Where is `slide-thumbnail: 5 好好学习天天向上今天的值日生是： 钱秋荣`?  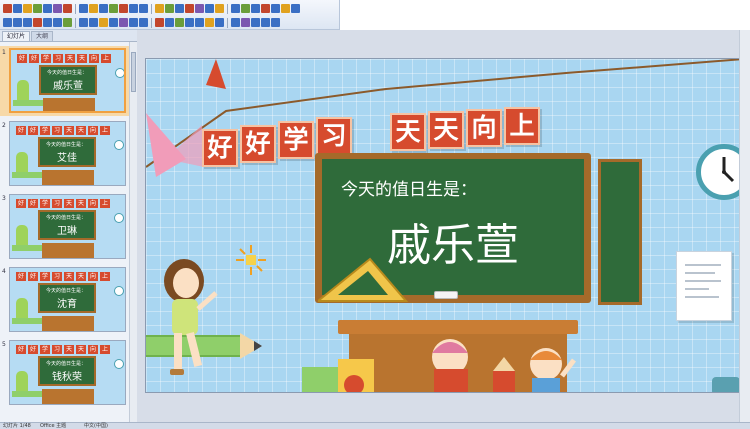
slide-thumbnail: 5 好好学习天天向上今天的值日生是： 钱秋荣 is located at coordinates (64, 373).